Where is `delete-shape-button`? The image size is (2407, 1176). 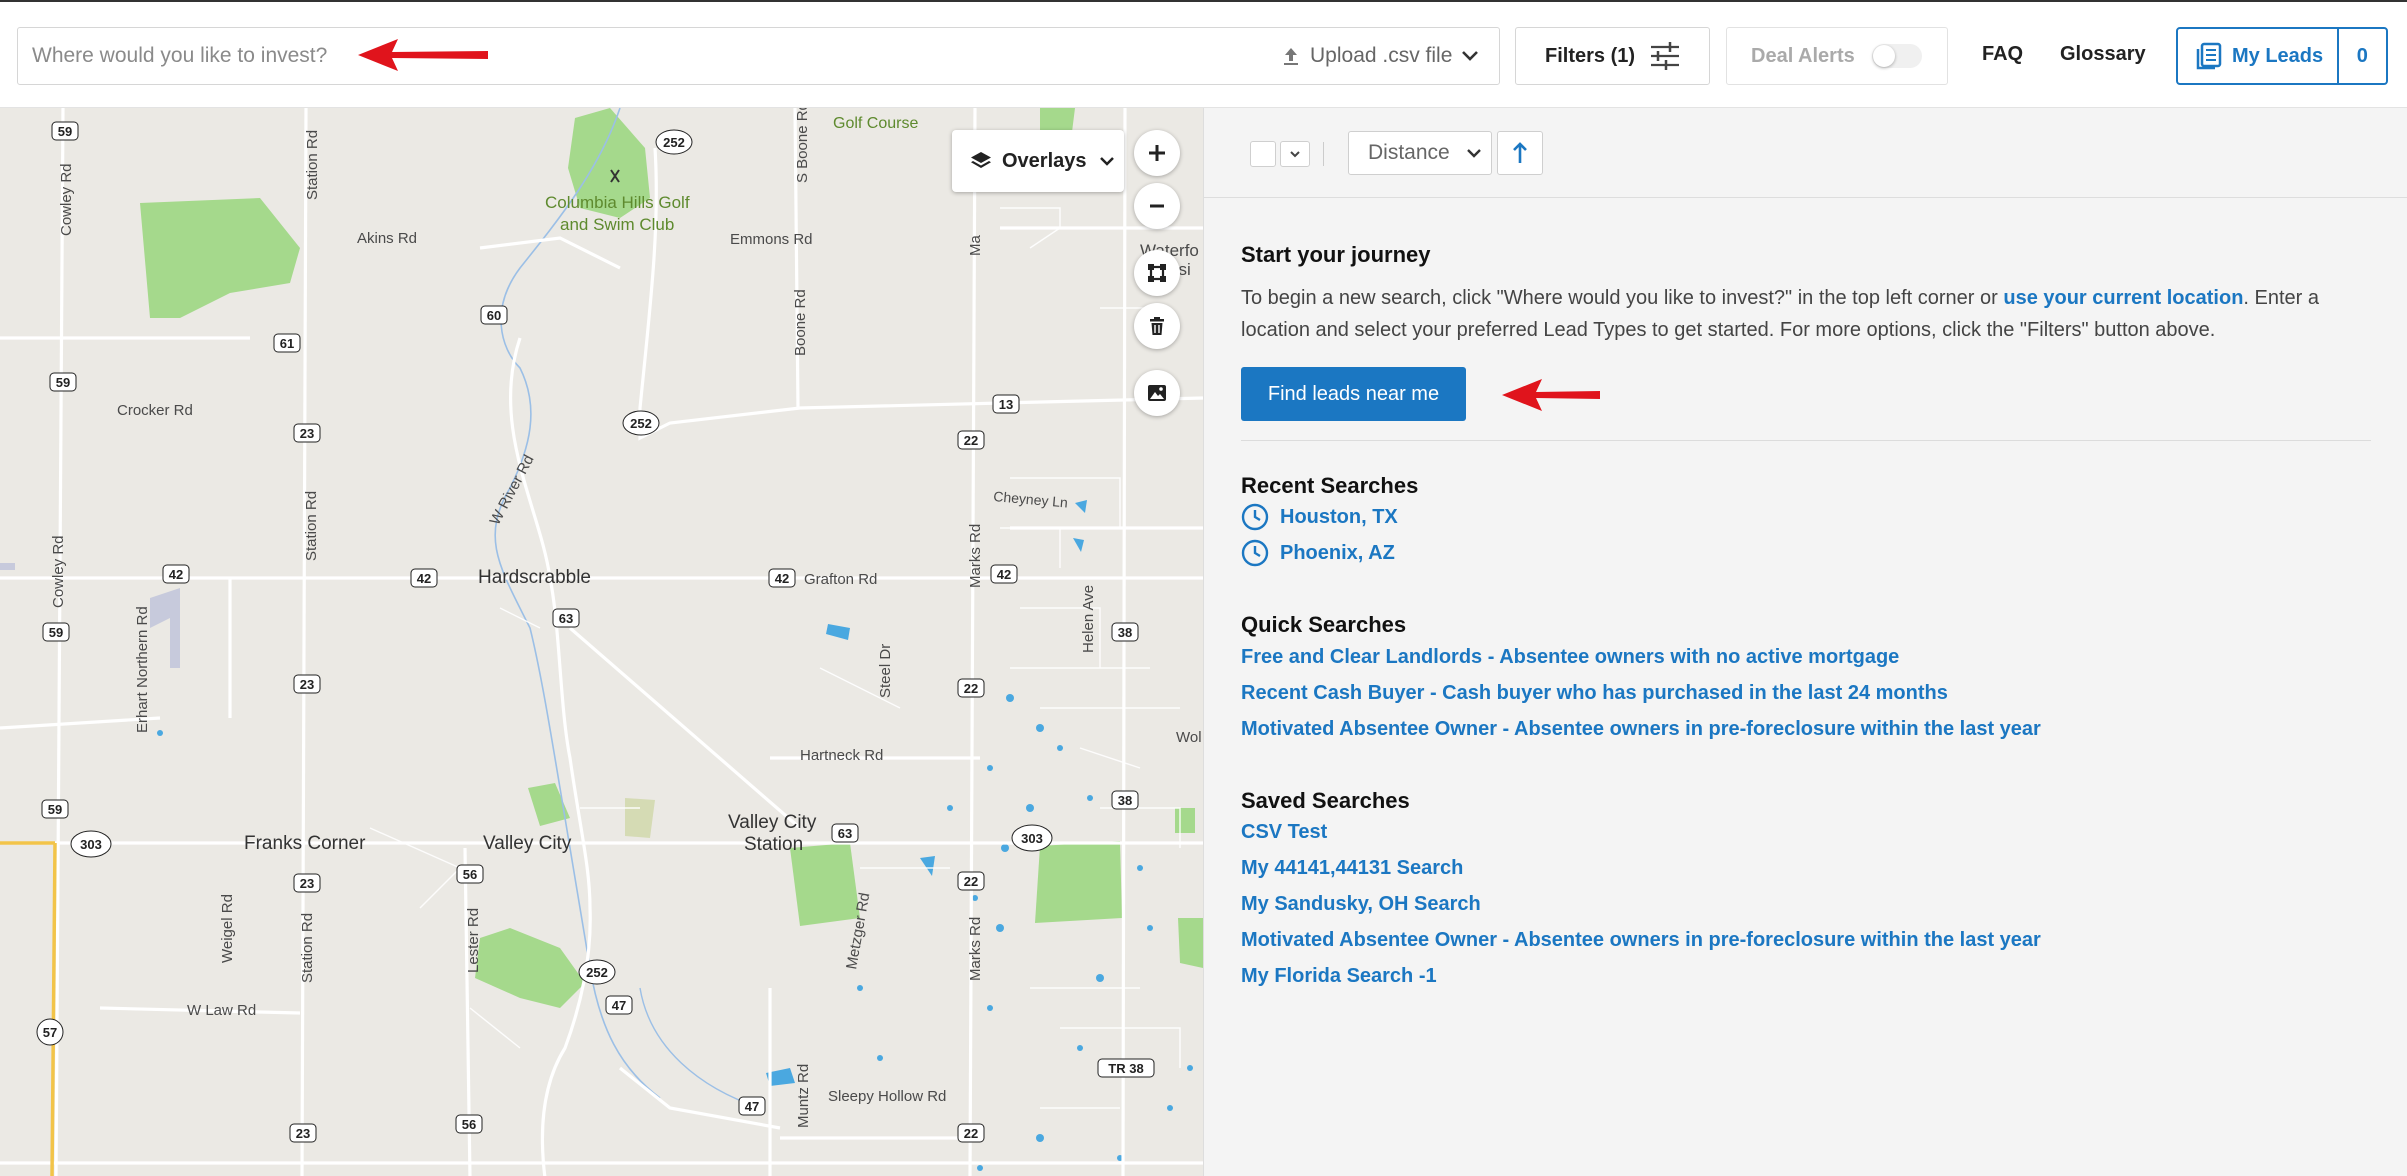 delete-shape-button is located at coordinates (1157, 326).